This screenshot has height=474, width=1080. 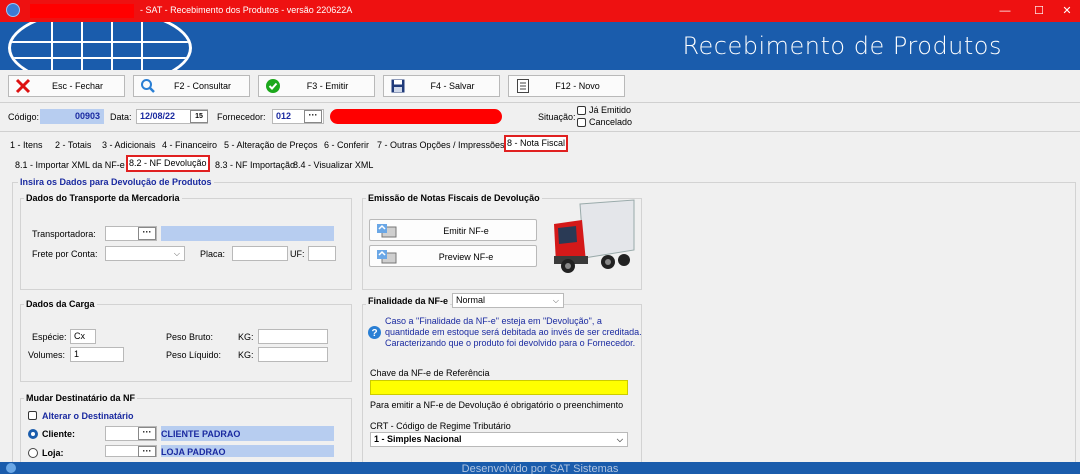 I want to click on nfe-preview-icon, so click(x=387, y=257).